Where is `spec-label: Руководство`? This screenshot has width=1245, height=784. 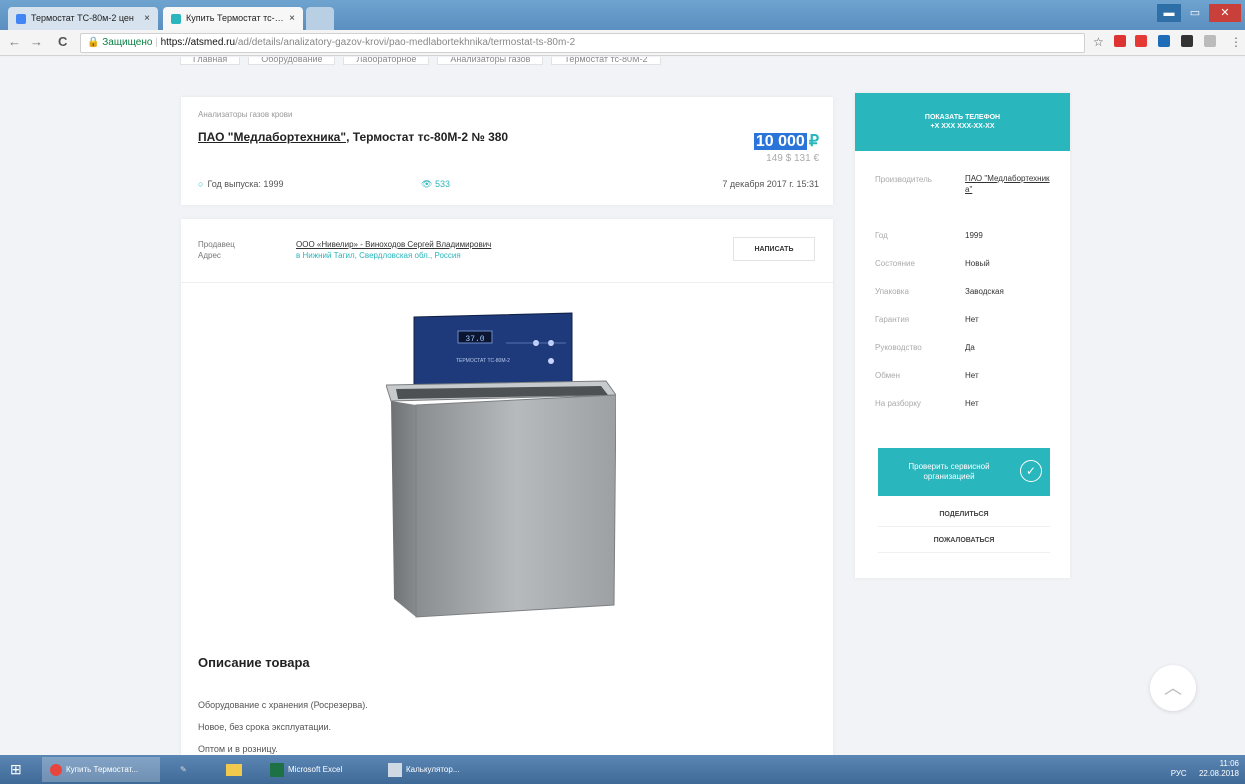
spec-label: Руководство is located at coordinates (898, 347).